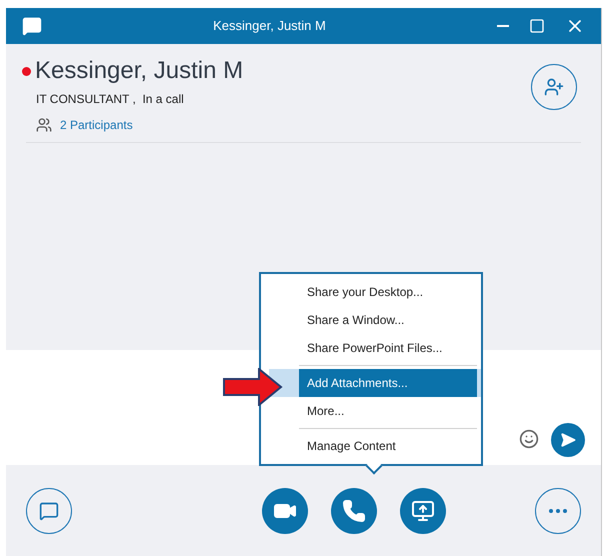  I want to click on contact-status: IT CONSULTANT , In a call, so click(110, 99).